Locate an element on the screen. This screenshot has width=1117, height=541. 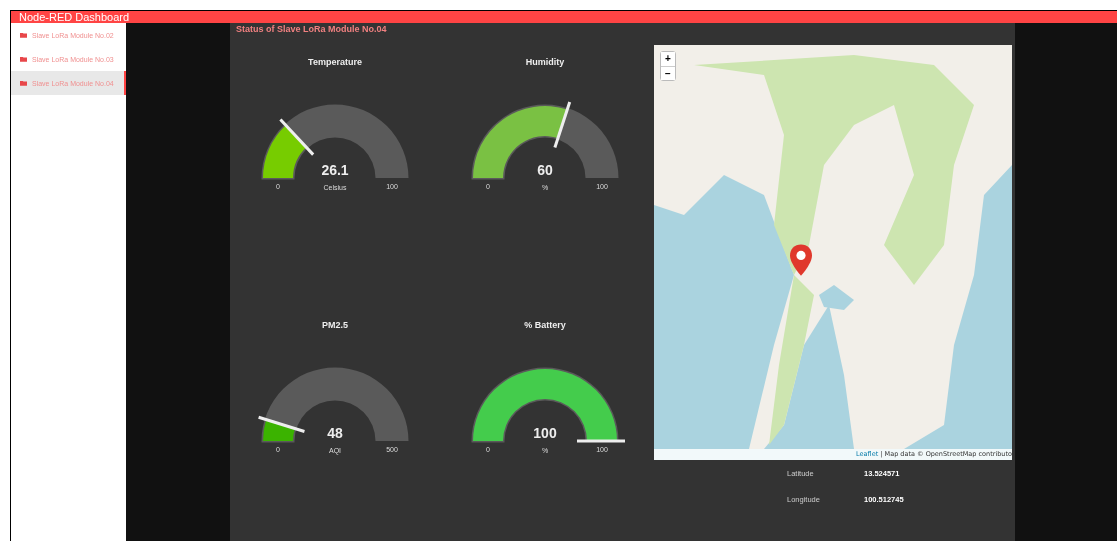
dashboard-title: Node-RED Dashboard is located at coordinates (74, 17).